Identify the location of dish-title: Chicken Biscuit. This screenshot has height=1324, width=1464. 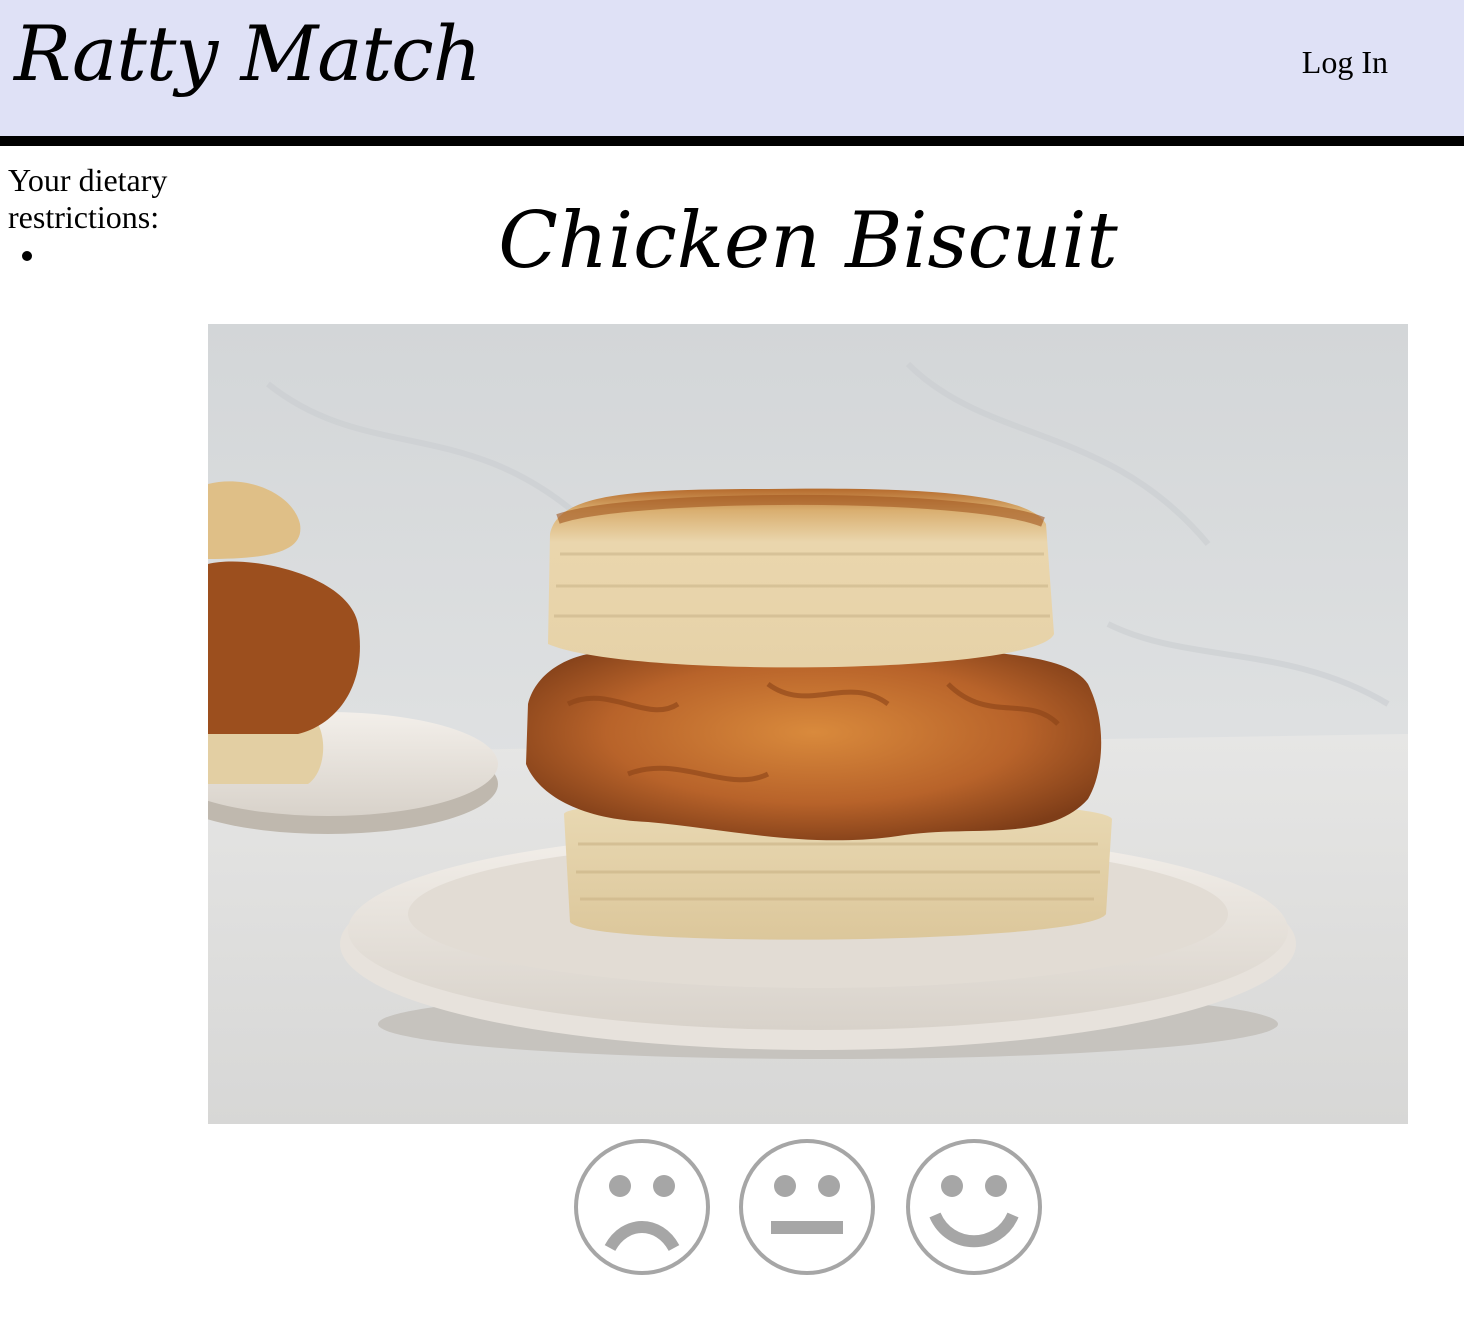
(808, 241).